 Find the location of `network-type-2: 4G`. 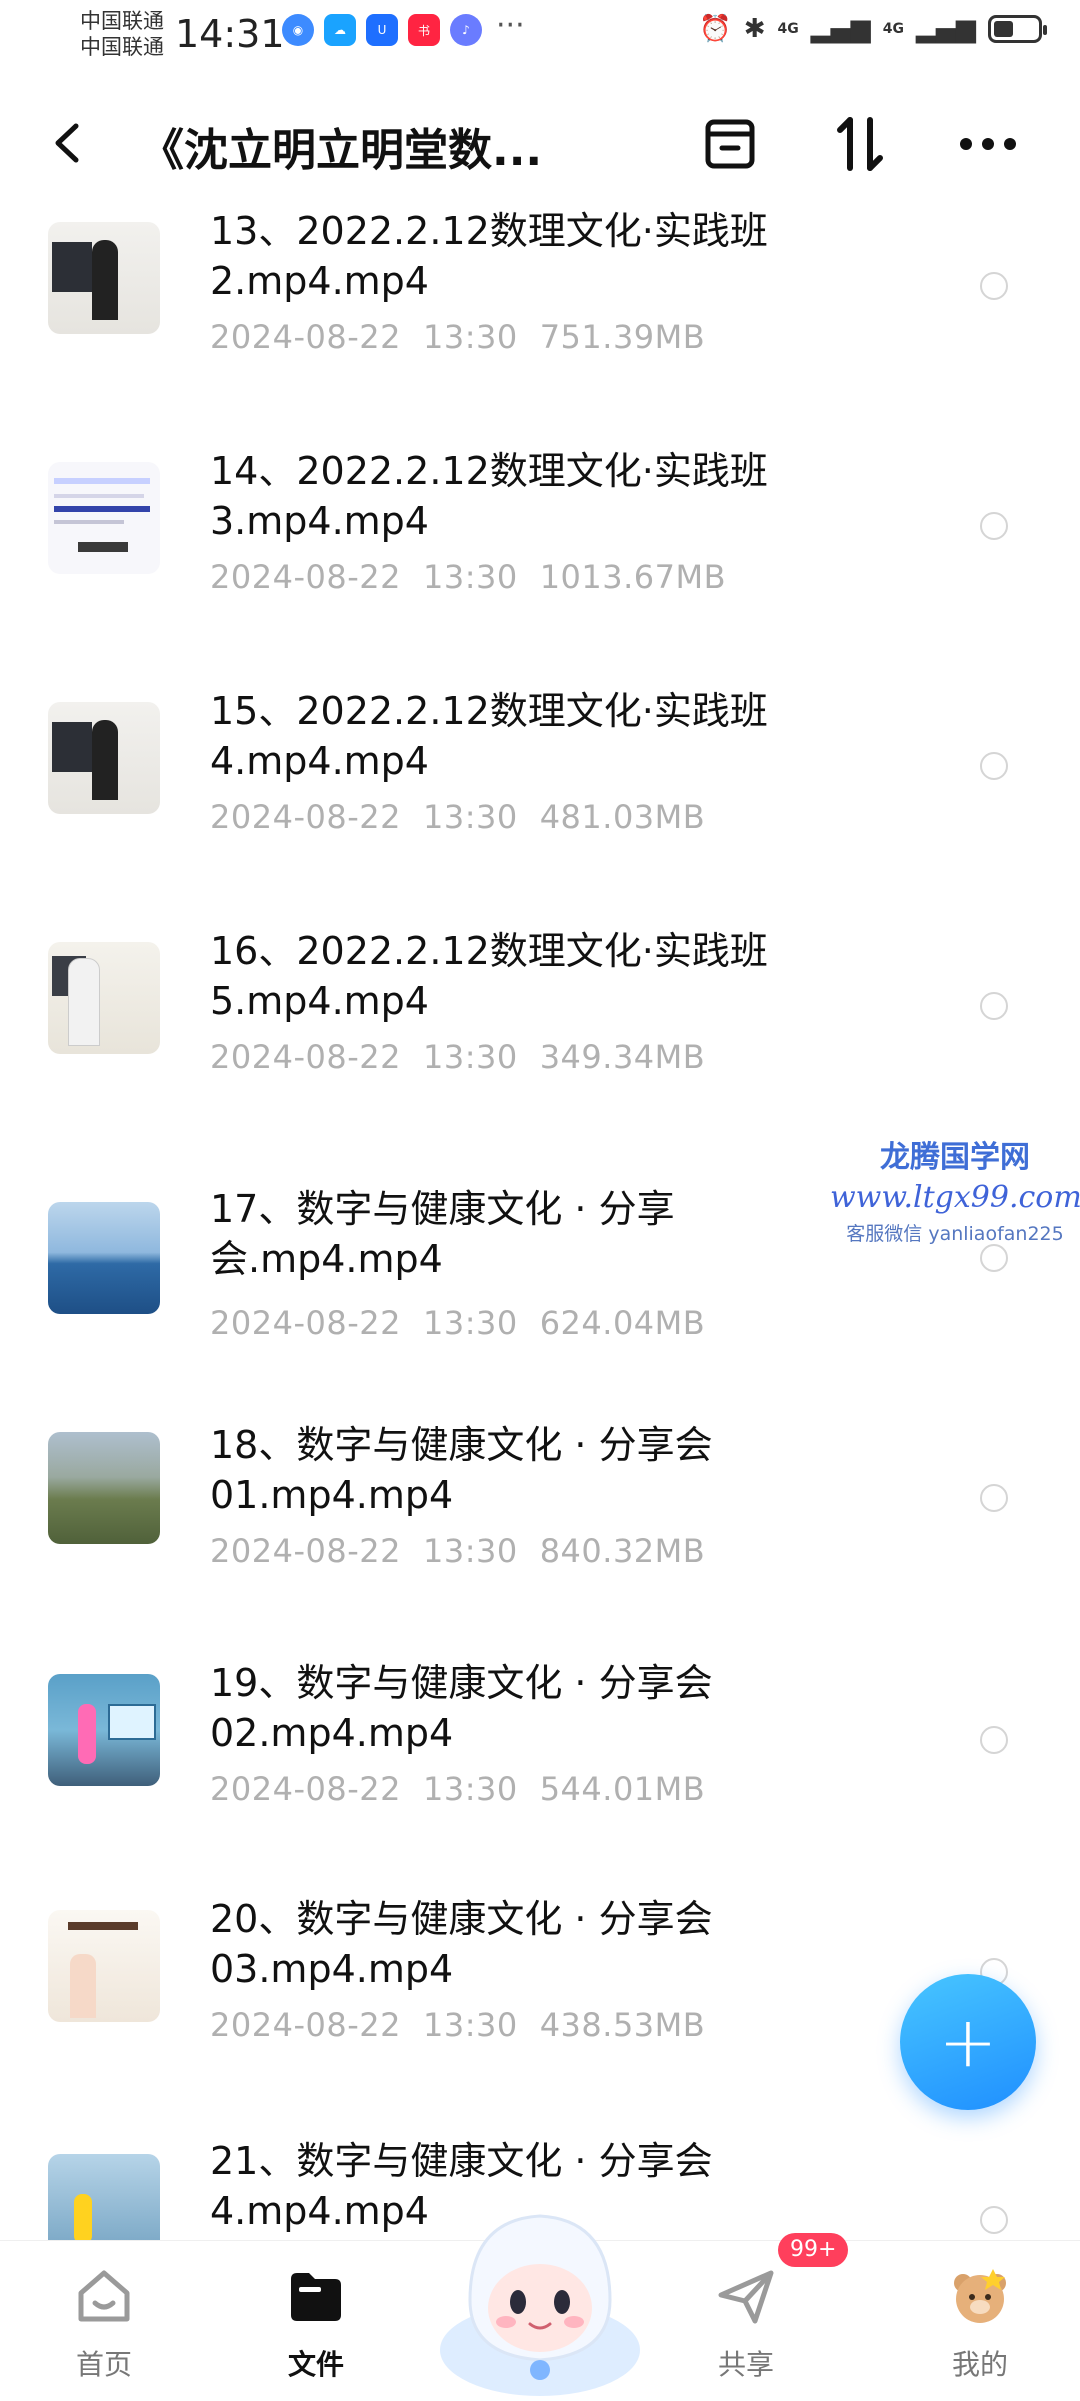

network-type-2: 4G is located at coordinates (893, 29).